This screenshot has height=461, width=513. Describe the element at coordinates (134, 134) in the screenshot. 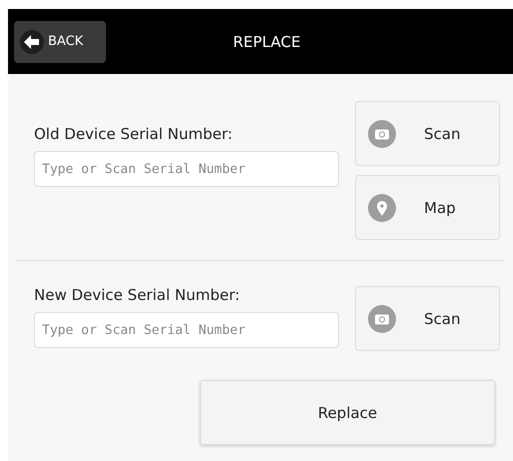

I see `field-label: Old Device Serial Number:` at that location.